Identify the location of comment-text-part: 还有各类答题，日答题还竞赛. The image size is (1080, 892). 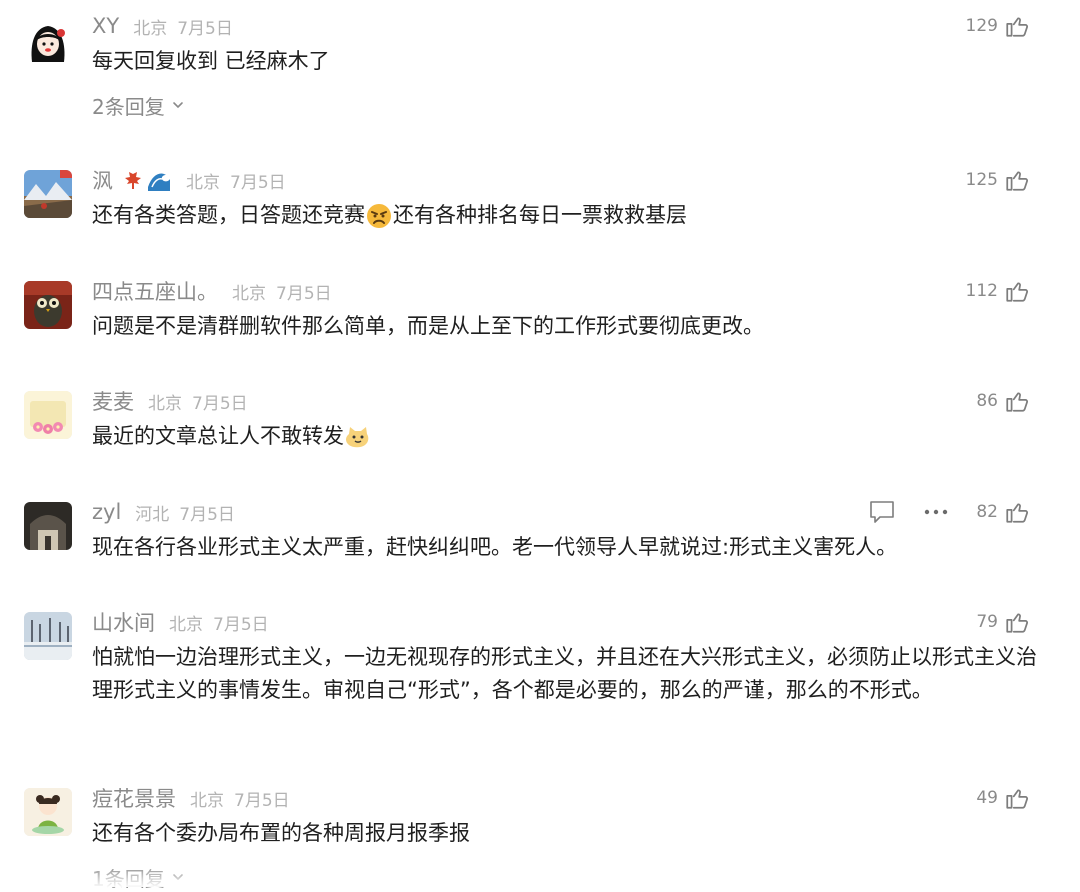
(228, 215).